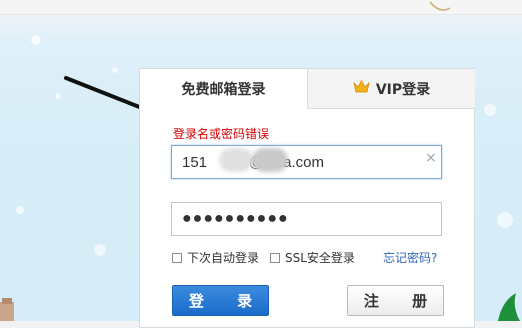 This screenshot has height=328, width=522. I want to click on tab-free-mail-login: 免费邮箱登录, so click(223, 89).